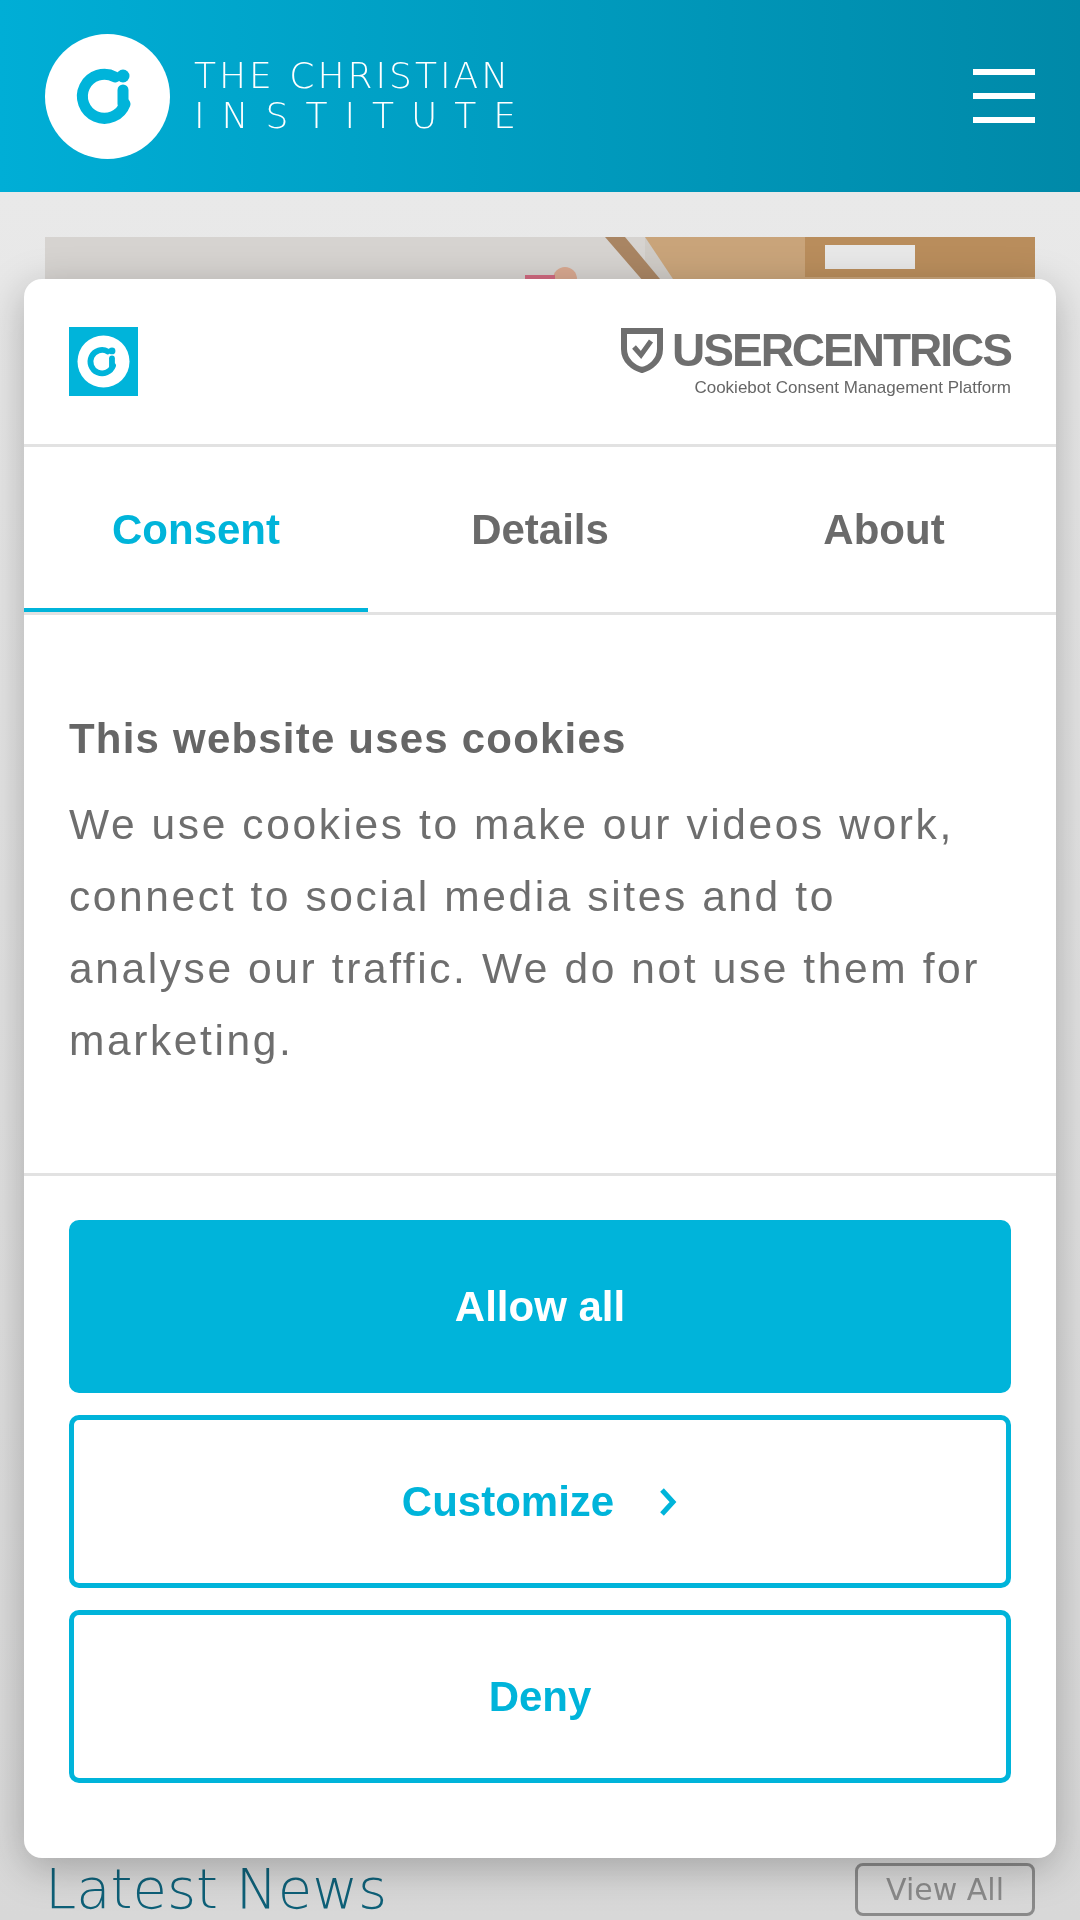 The width and height of the screenshot is (1080, 1920). Describe the element at coordinates (540, 1501) in the screenshot. I see `customize-button: Customize` at that location.